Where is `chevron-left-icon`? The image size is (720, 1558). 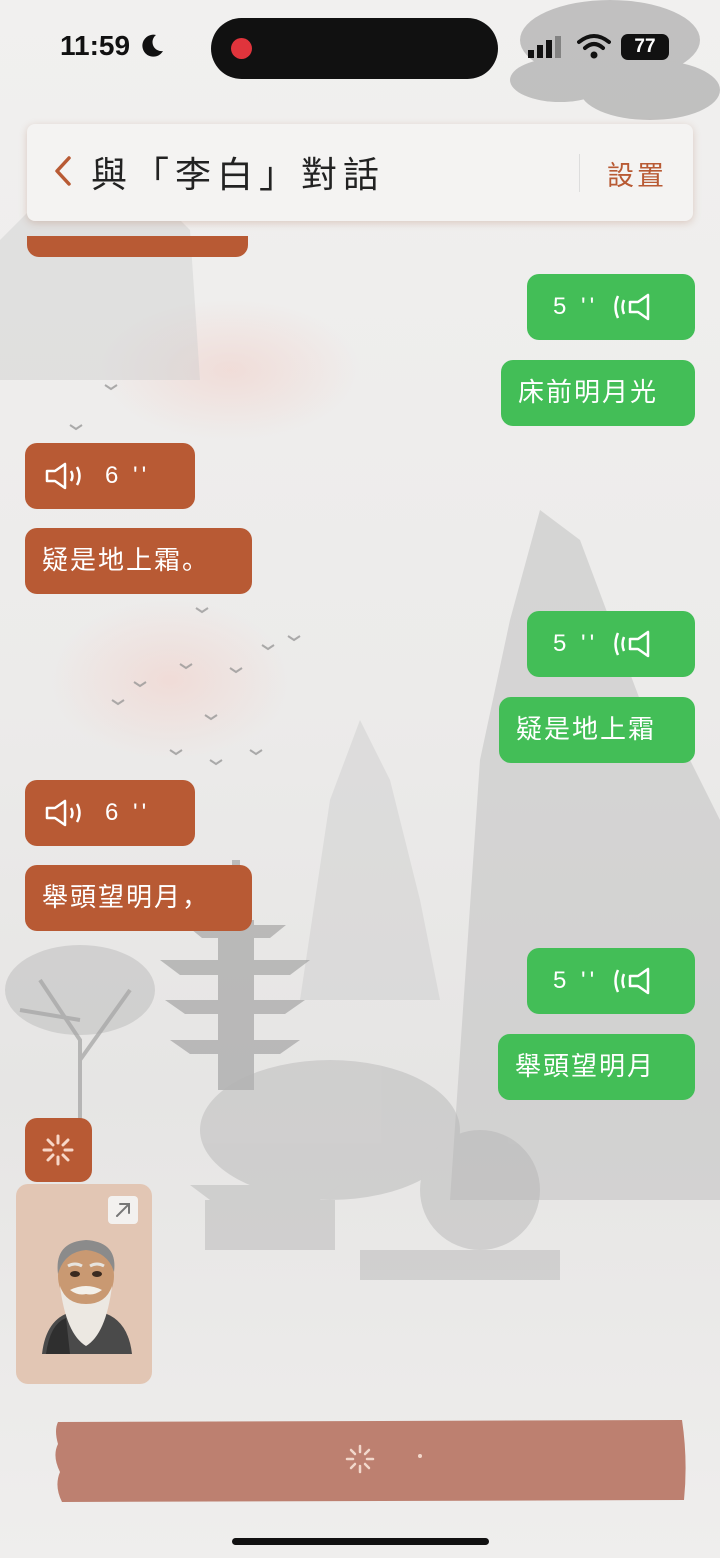 chevron-left-icon is located at coordinates (63, 171).